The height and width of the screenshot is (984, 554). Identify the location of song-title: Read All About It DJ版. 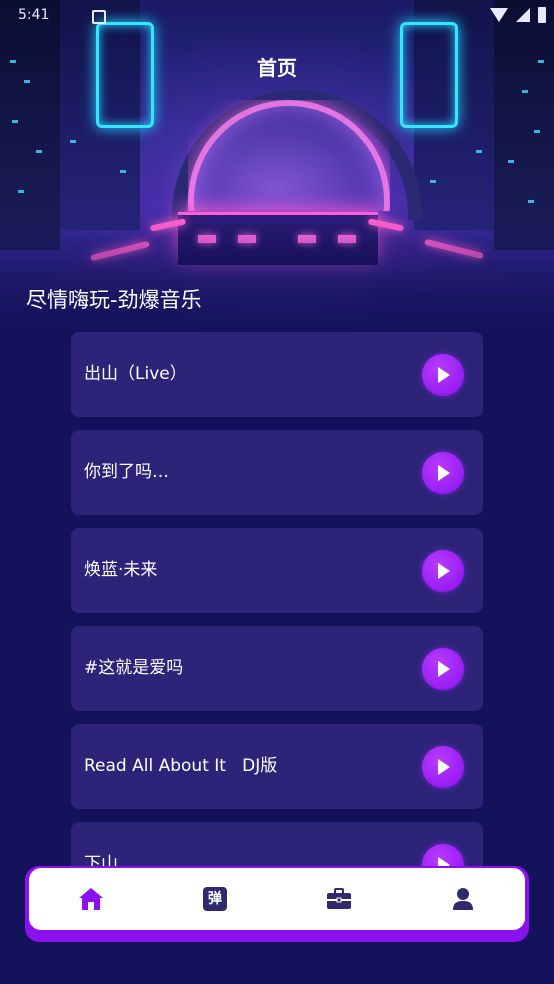
(181, 766).